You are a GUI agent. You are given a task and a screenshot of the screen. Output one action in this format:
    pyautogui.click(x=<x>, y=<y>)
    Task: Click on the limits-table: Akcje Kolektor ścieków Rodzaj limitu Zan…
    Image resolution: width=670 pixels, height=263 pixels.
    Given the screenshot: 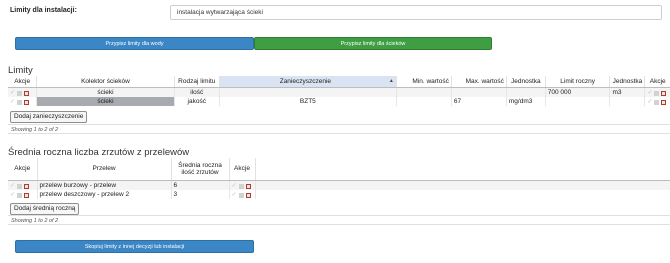 What is the action you would take?
    pyautogui.click(x=339, y=91)
    